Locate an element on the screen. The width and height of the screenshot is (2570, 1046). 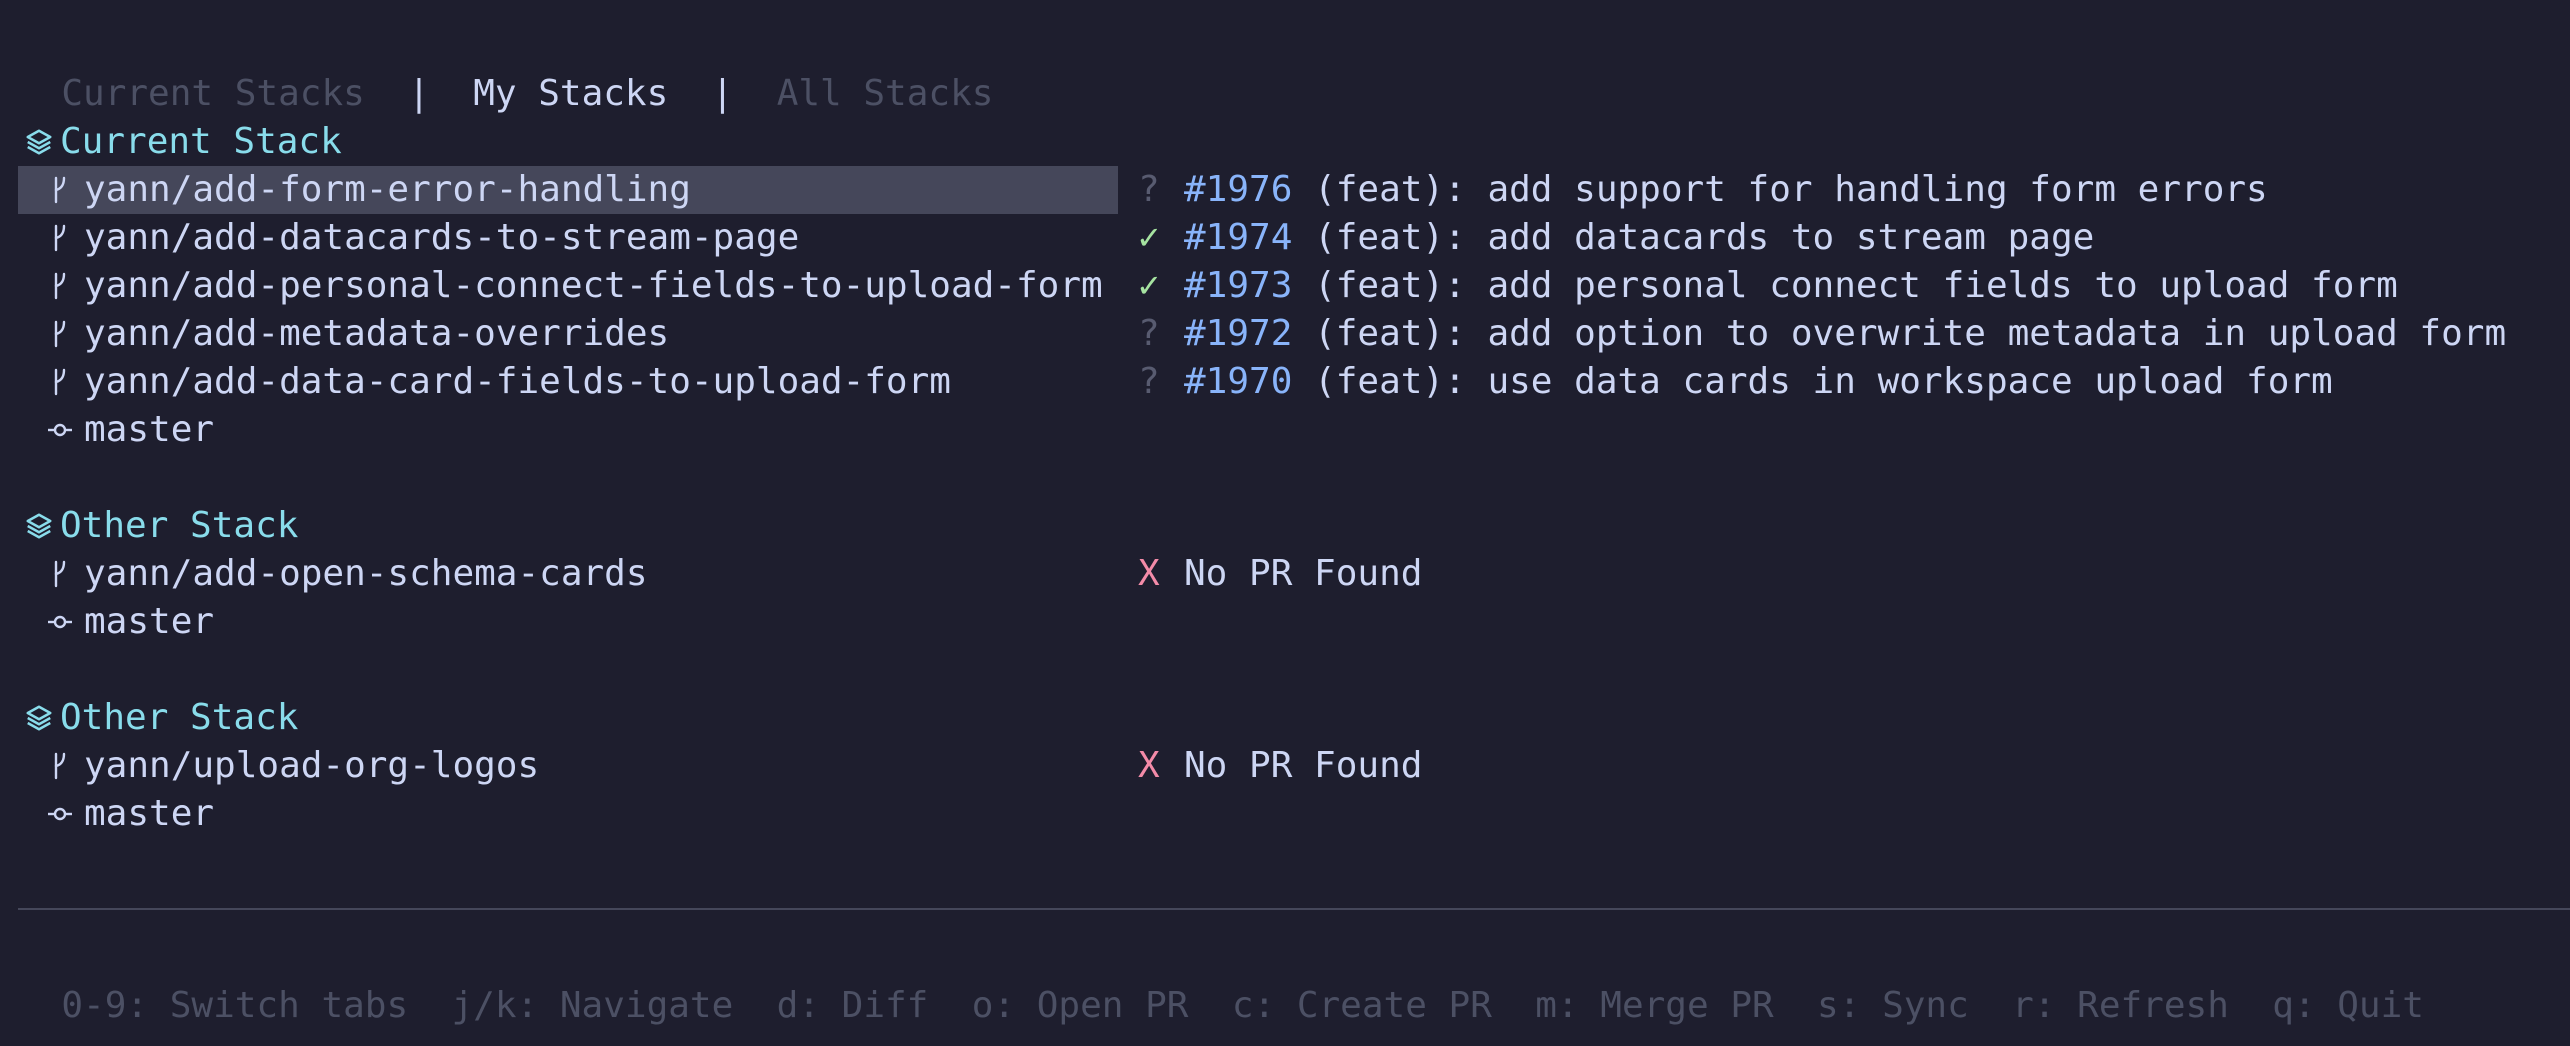
pr-number: #1974 is located at coordinates (1238, 237).